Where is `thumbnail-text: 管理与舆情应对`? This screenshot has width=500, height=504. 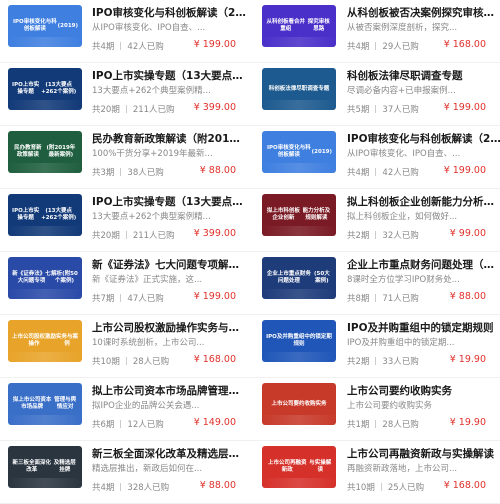
thumbnail-text: 管理与舆情应对 is located at coordinates (65, 403).